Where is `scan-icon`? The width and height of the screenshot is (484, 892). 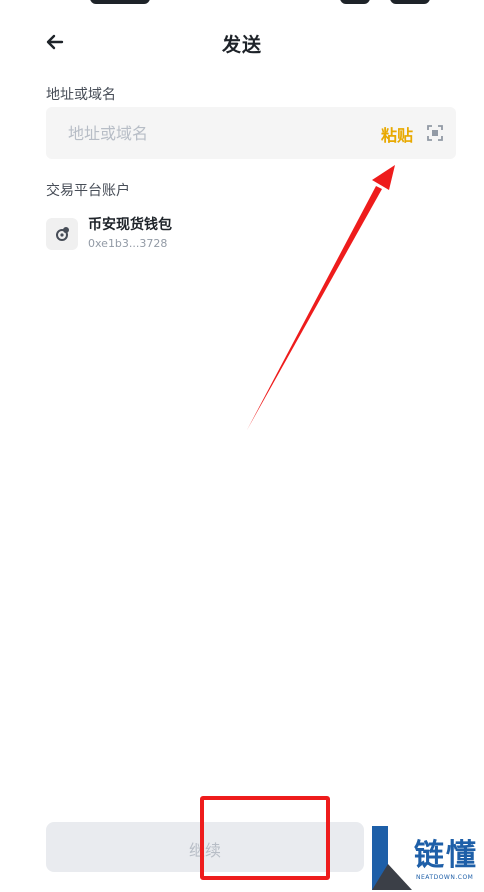 scan-icon is located at coordinates (435, 133).